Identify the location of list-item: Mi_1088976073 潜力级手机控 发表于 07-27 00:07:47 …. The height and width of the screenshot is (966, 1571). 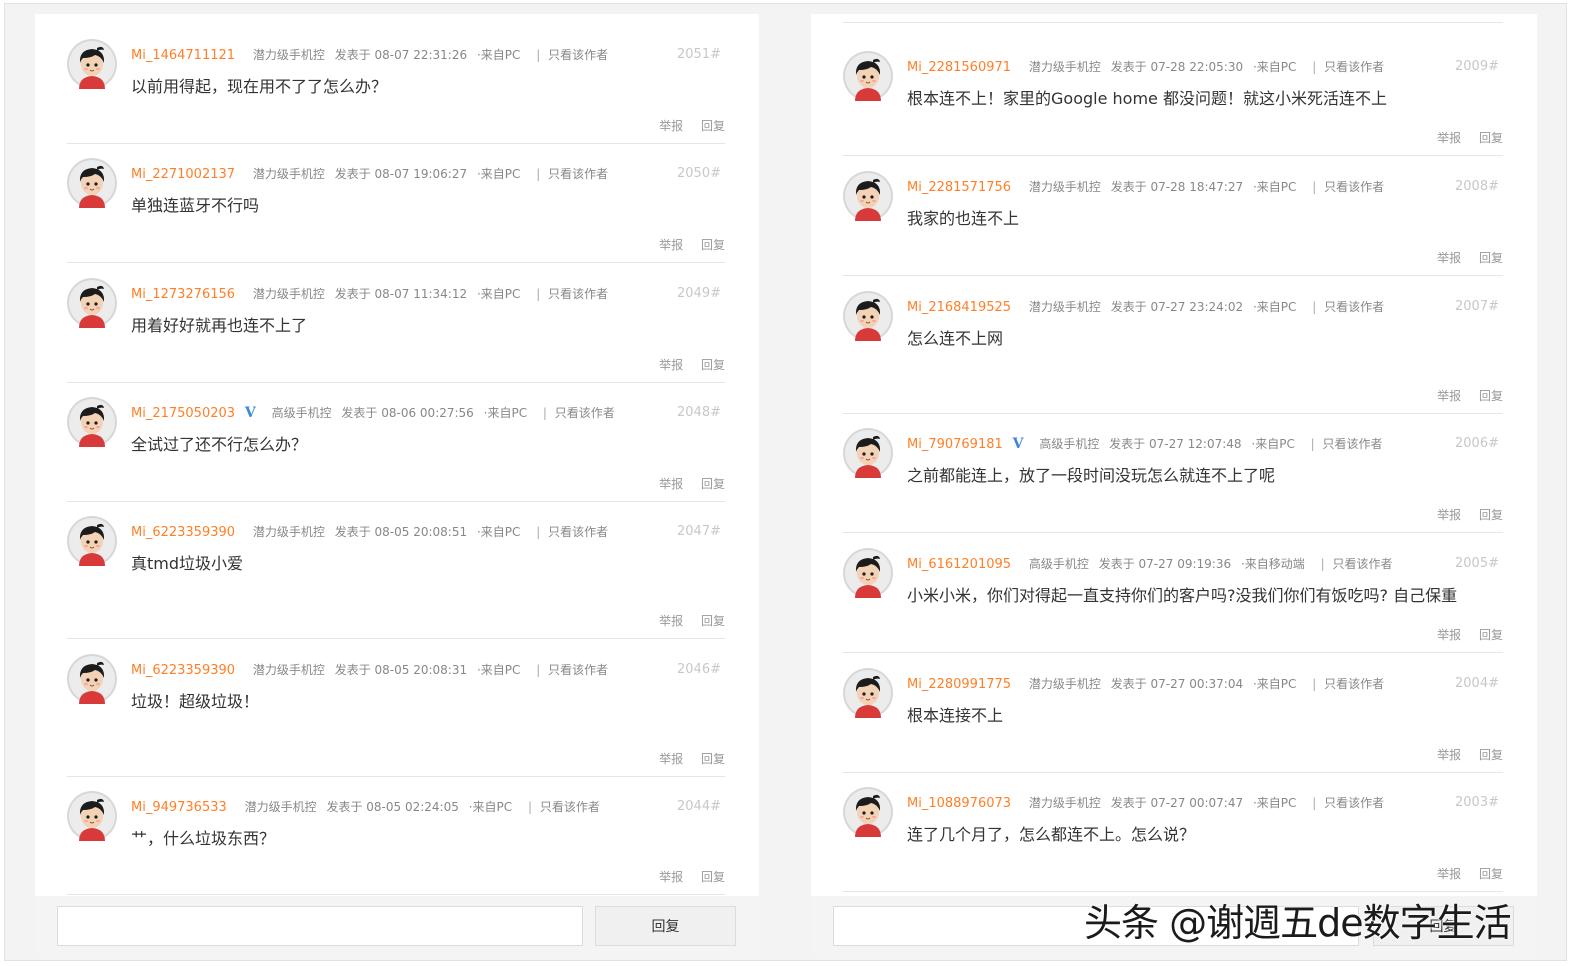
(1173, 839).